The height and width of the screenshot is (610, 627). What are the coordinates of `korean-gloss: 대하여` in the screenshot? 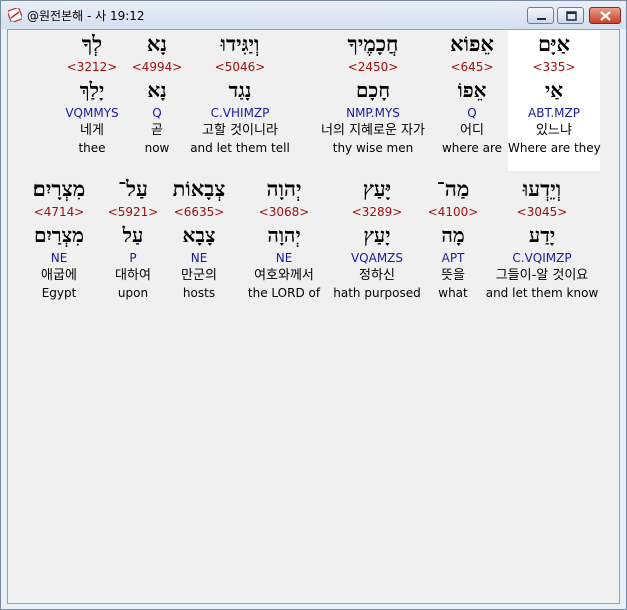 It's located at (133, 275).